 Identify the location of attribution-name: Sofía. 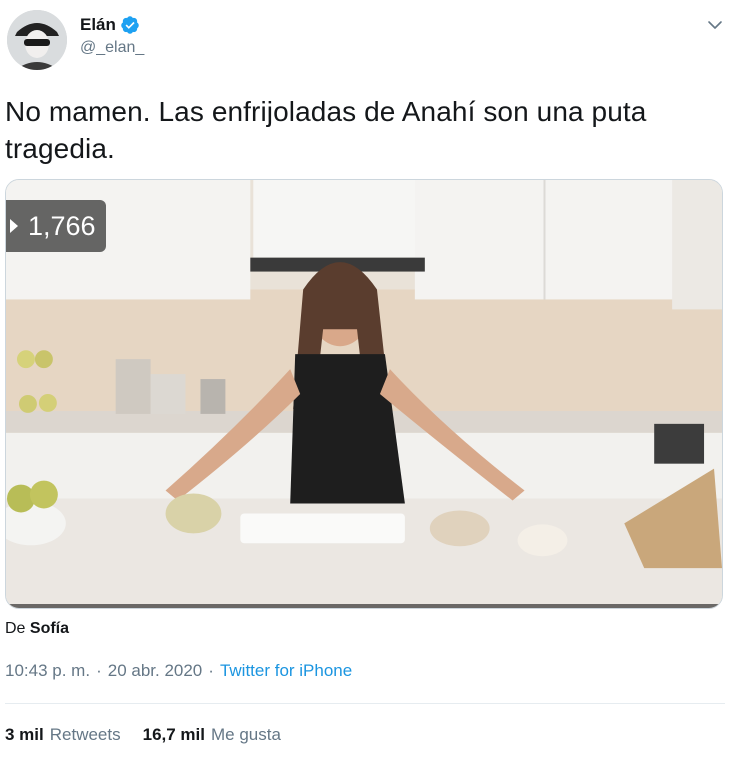
(49, 628).